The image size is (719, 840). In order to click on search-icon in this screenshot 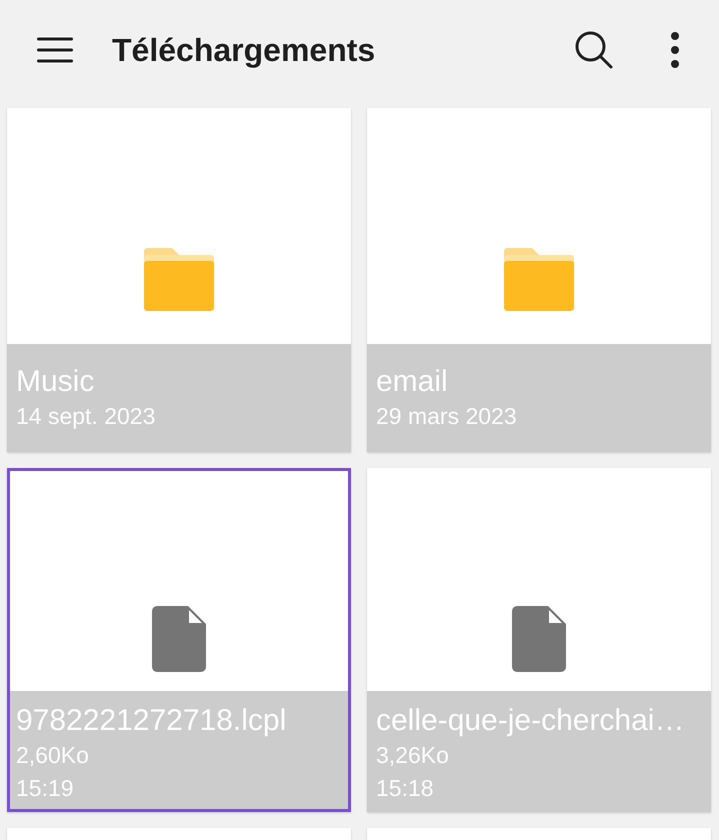, I will do `click(594, 50)`.